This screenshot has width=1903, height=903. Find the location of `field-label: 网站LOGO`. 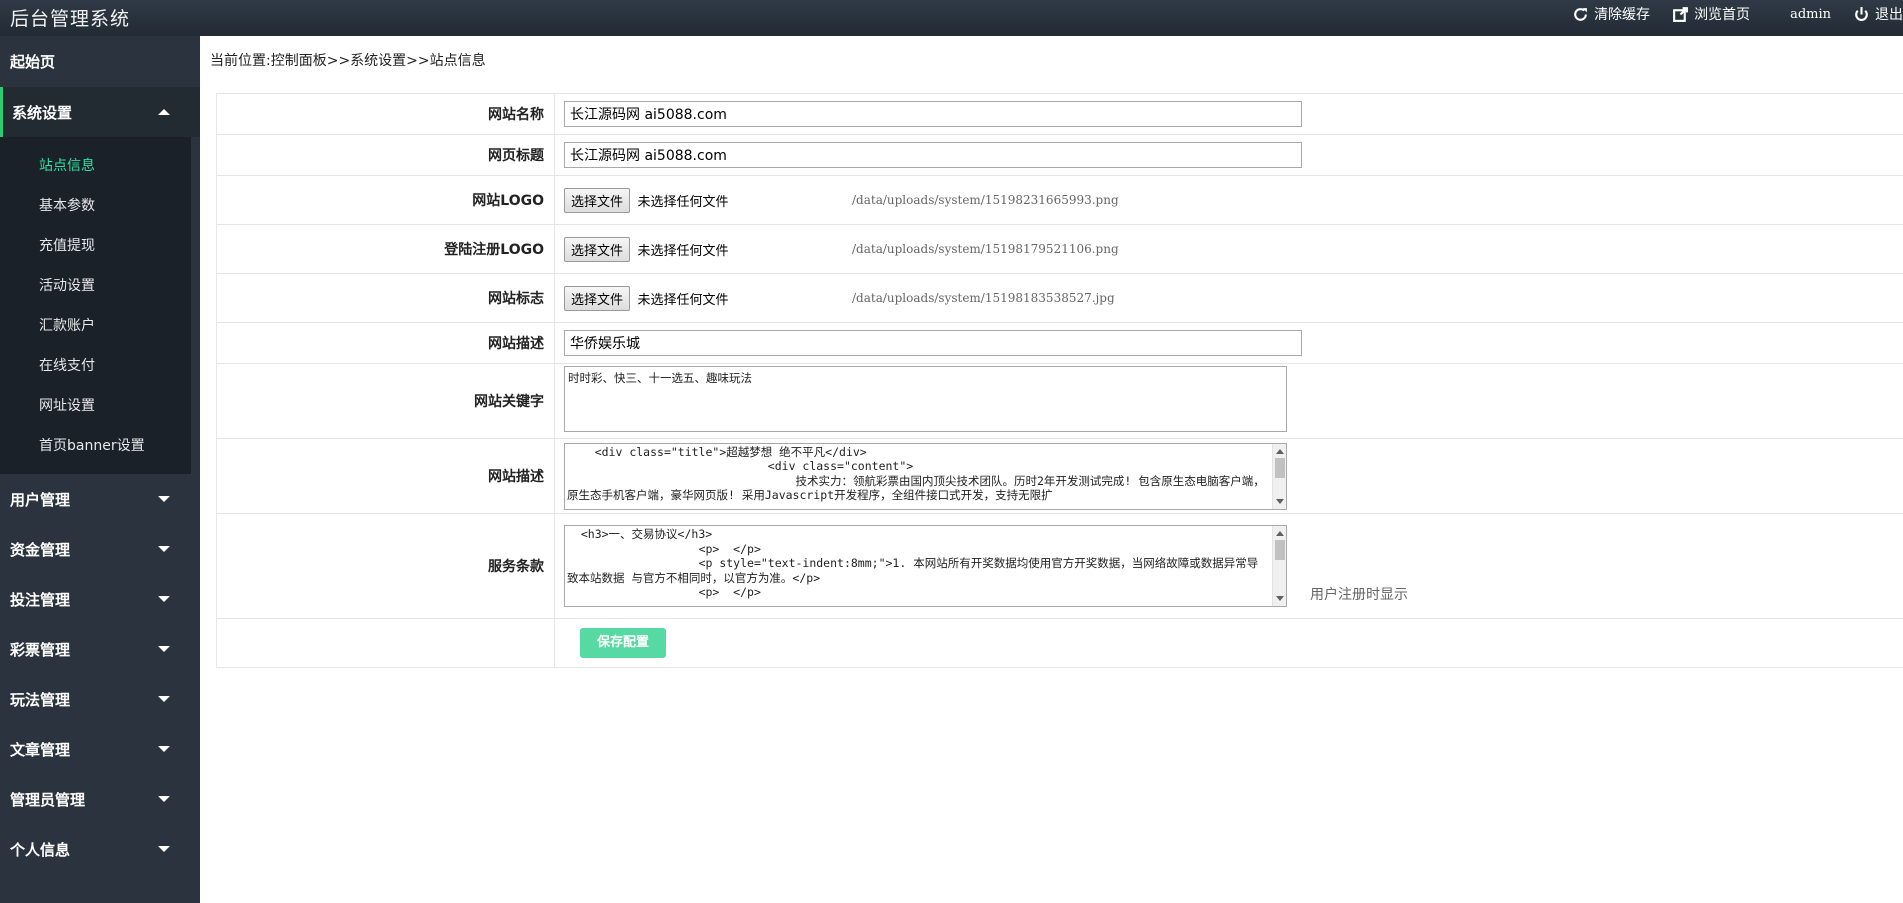

field-label: 网站LOGO is located at coordinates (385, 200).